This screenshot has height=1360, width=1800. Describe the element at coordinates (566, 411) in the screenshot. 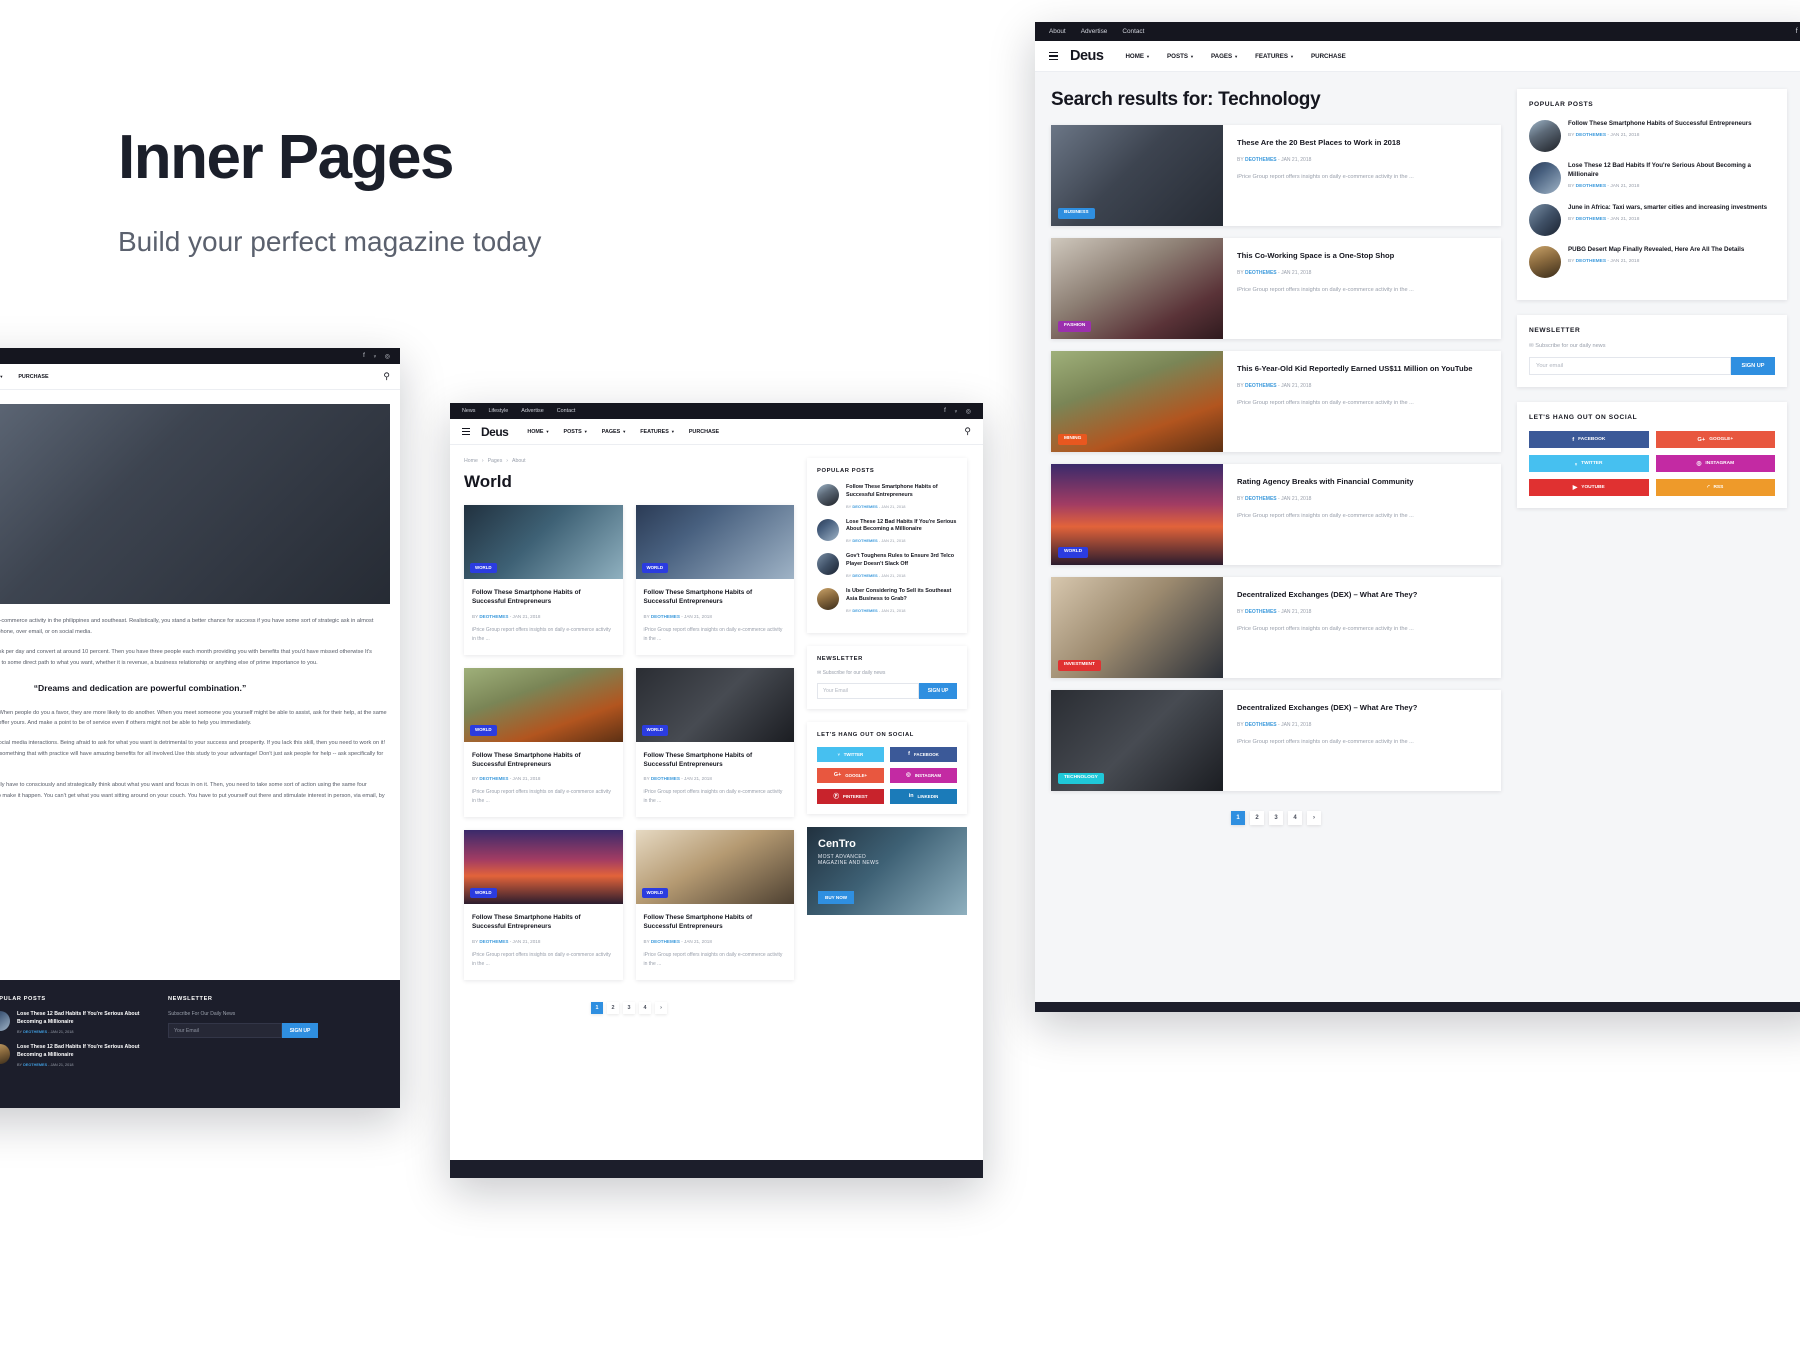

I see `center-toplink-3: Contact` at that location.